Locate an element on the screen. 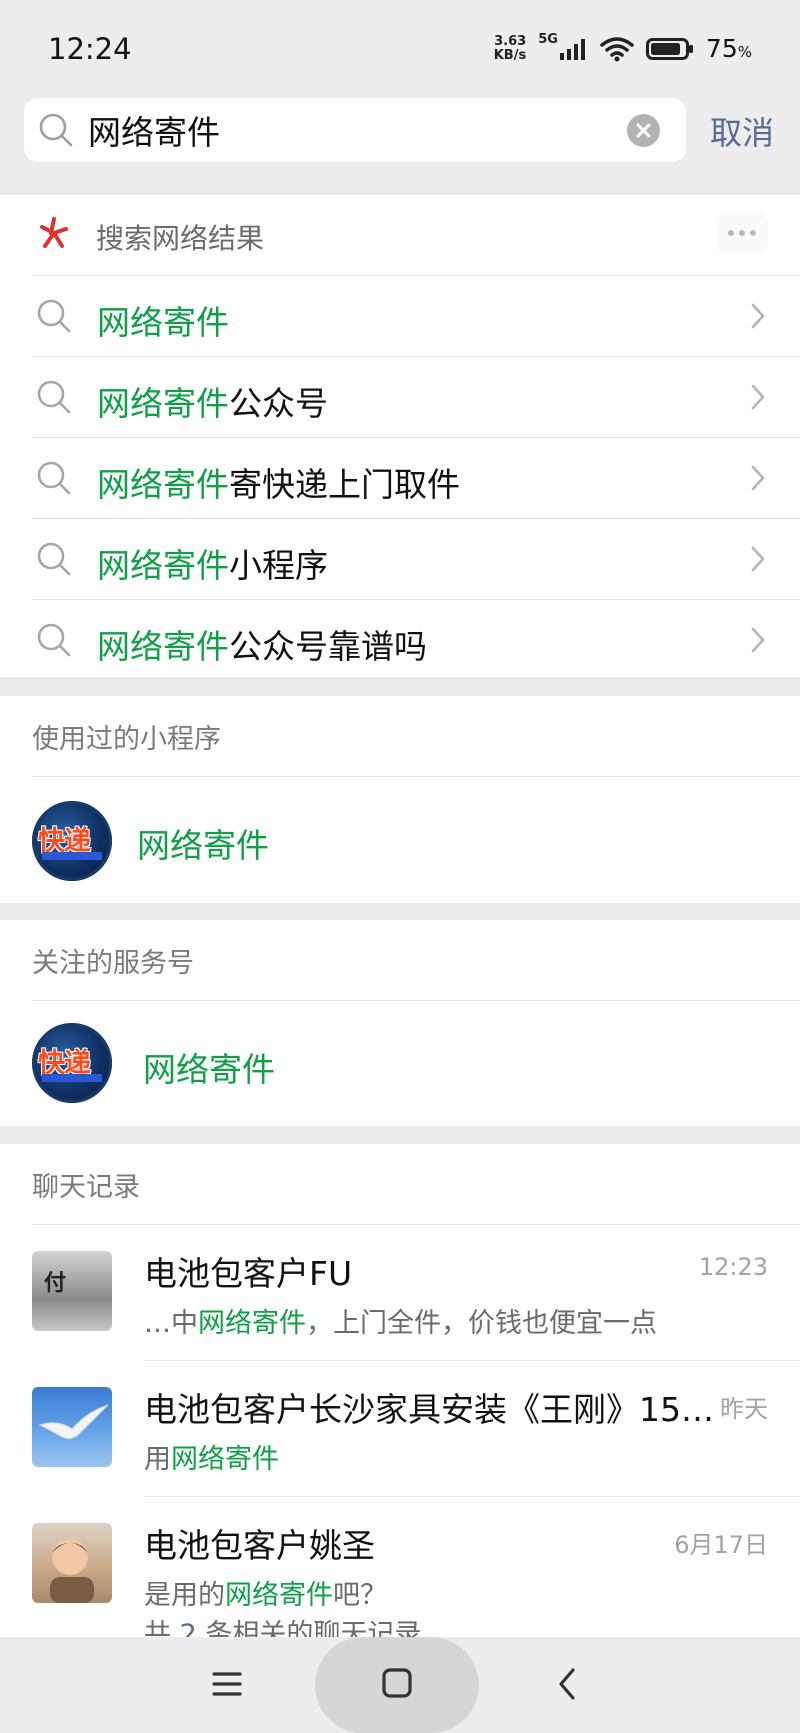 The width and height of the screenshot is (800, 1733). back-icon is located at coordinates (567, 1684).